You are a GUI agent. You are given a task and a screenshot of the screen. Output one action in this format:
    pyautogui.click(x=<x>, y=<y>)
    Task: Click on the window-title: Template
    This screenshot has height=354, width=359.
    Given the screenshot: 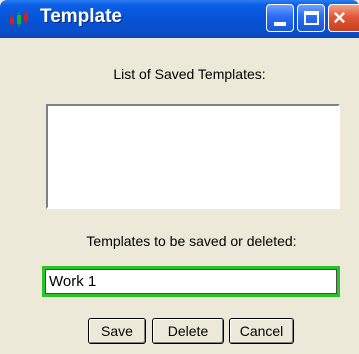 What is the action you would take?
    pyautogui.click(x=81, y=16)
    